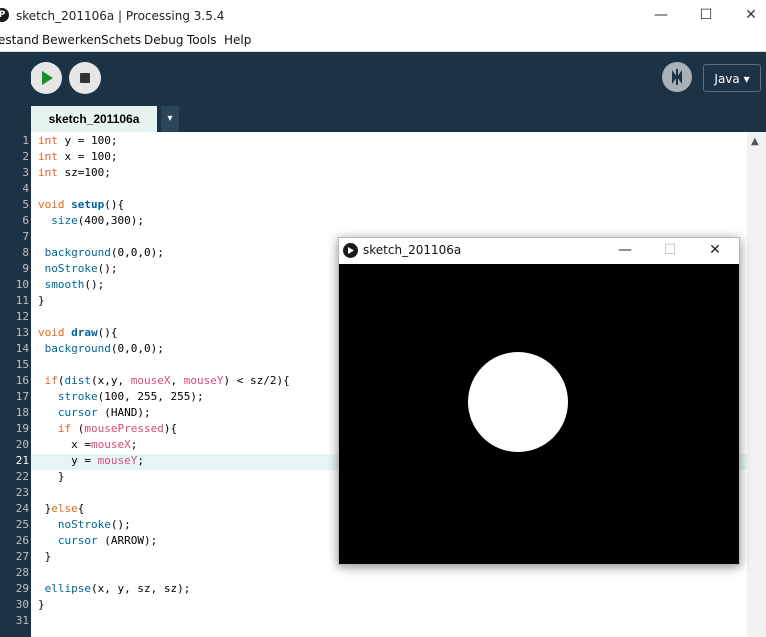  What do you see at coordinates (22, 540) in the screenshot?
I see `line-number: 26` at bounding box center [22, 540].